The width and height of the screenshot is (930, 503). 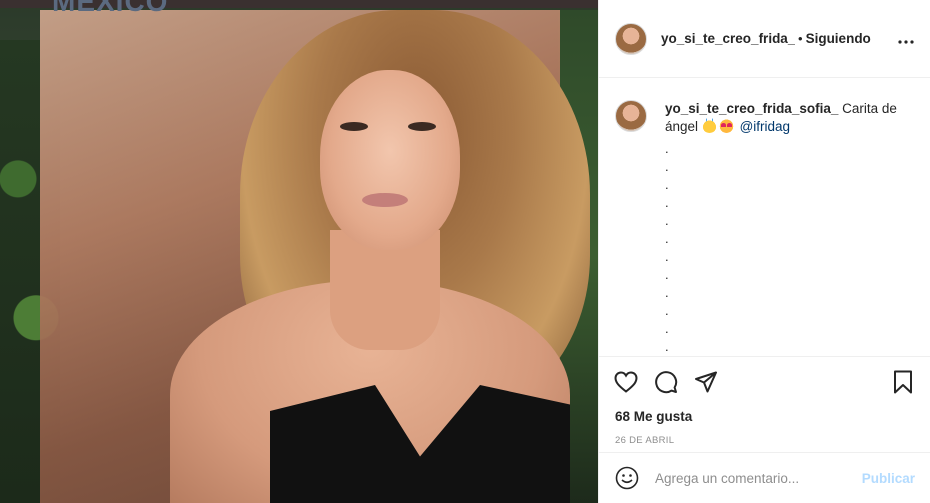 What do you see at coordinates (838, 38) in the screenshot?
I see `following-button: Siguiendo` at bounding box center [838, 38].